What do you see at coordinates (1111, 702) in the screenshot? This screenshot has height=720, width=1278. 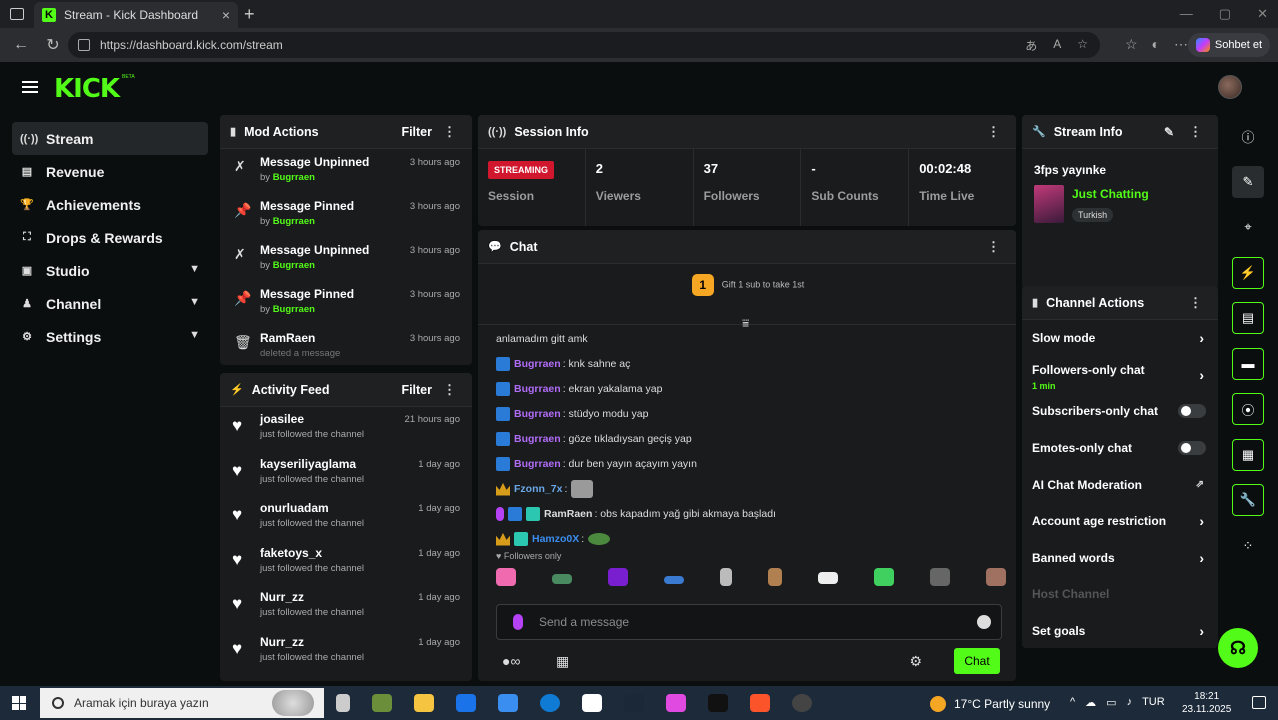 I see `network-icon: ▭` at bounding box center [1111, 702].